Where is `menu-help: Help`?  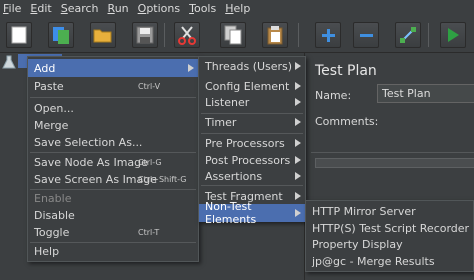
menu-help: Help is located at coordinates (237, 8).